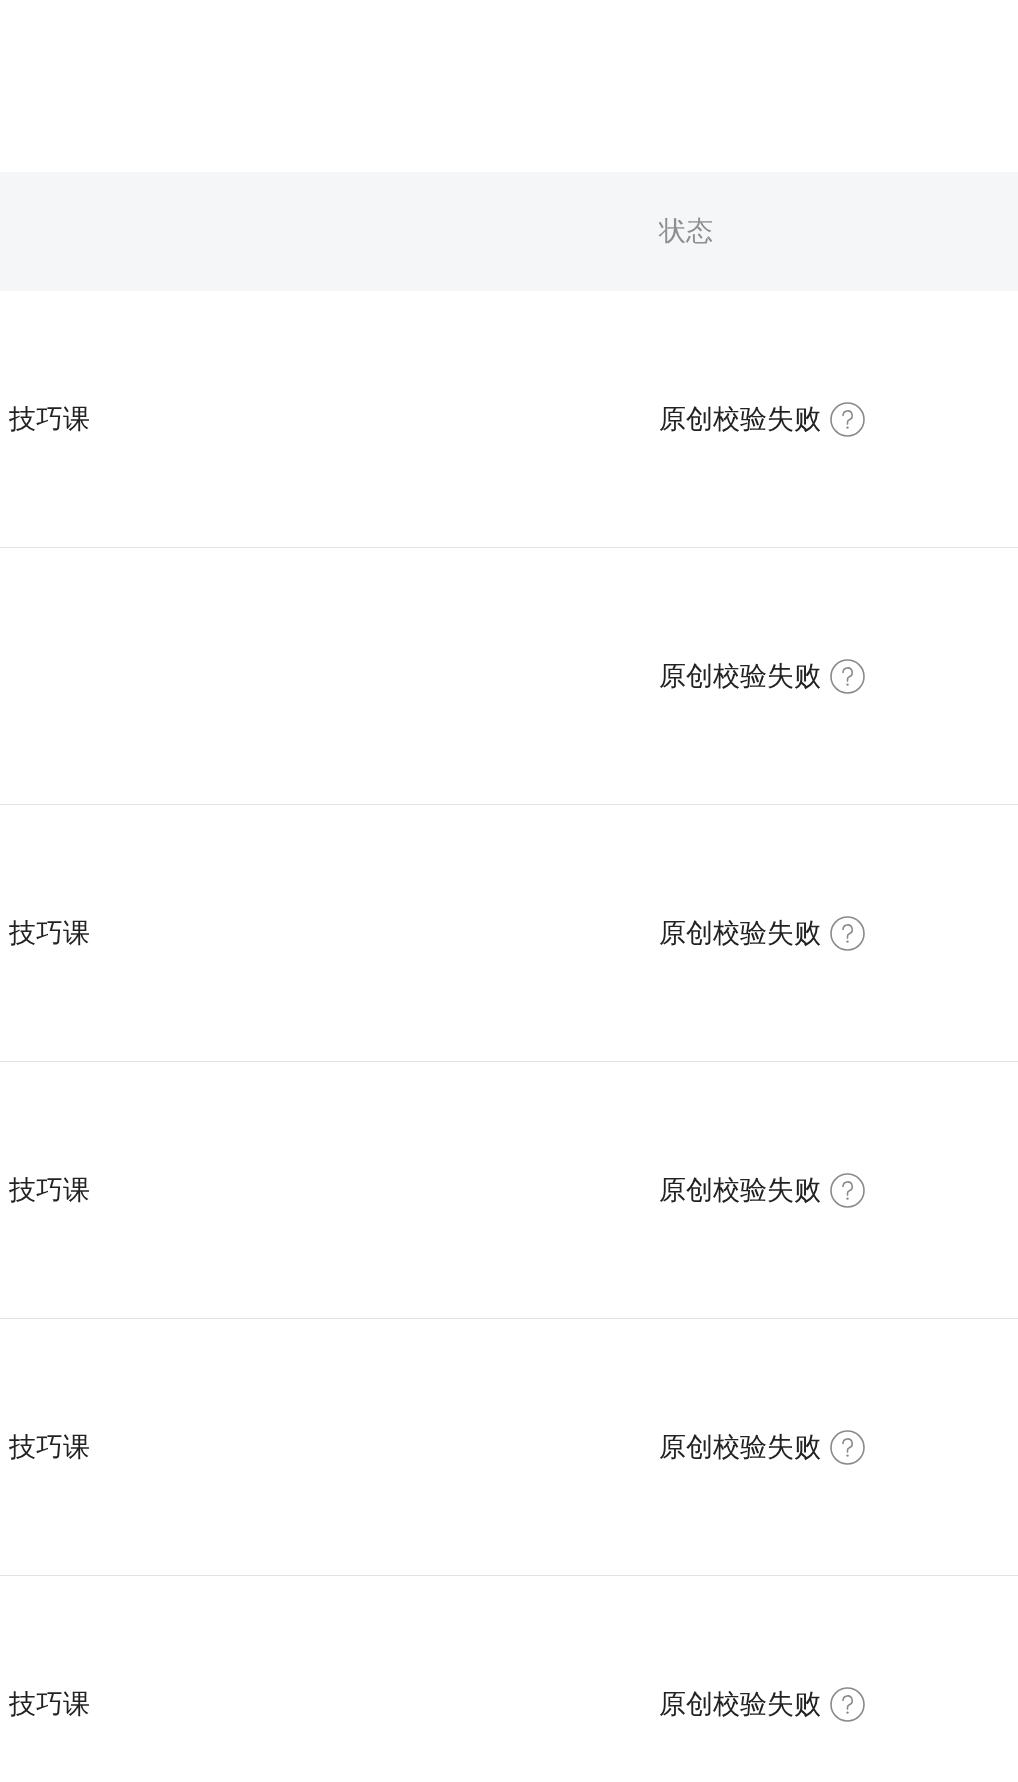 This screenshot has width=1018, height=1782. Describe the element at coordinates (686, 231) in the screenshot. I see `column-header: 状态` at that location.